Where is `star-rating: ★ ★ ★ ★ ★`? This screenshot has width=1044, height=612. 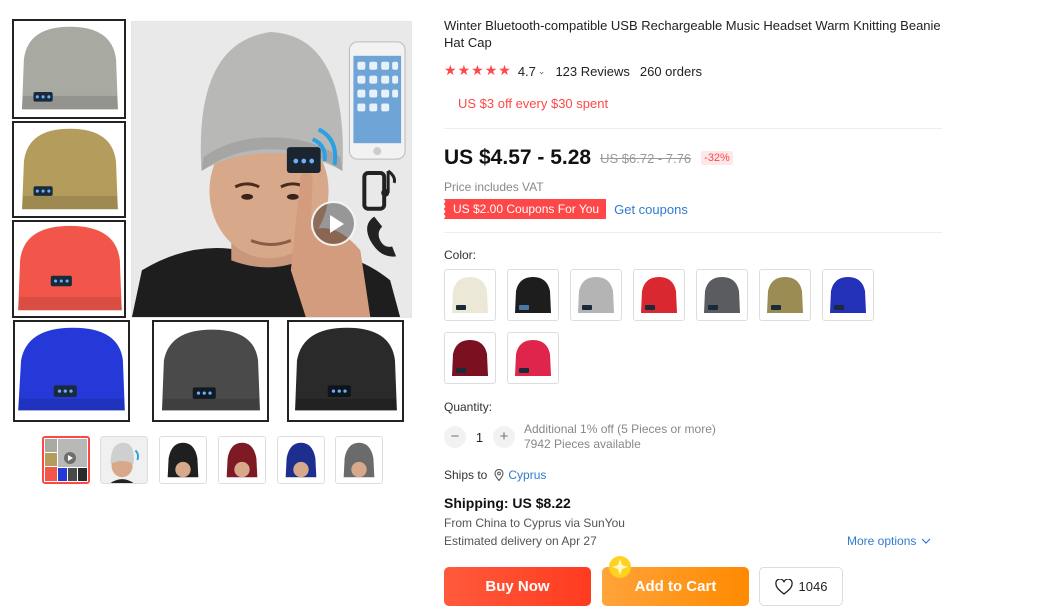
star-rating: ★ ★ ★ ★ ★ is located at coordinates (477, 71).